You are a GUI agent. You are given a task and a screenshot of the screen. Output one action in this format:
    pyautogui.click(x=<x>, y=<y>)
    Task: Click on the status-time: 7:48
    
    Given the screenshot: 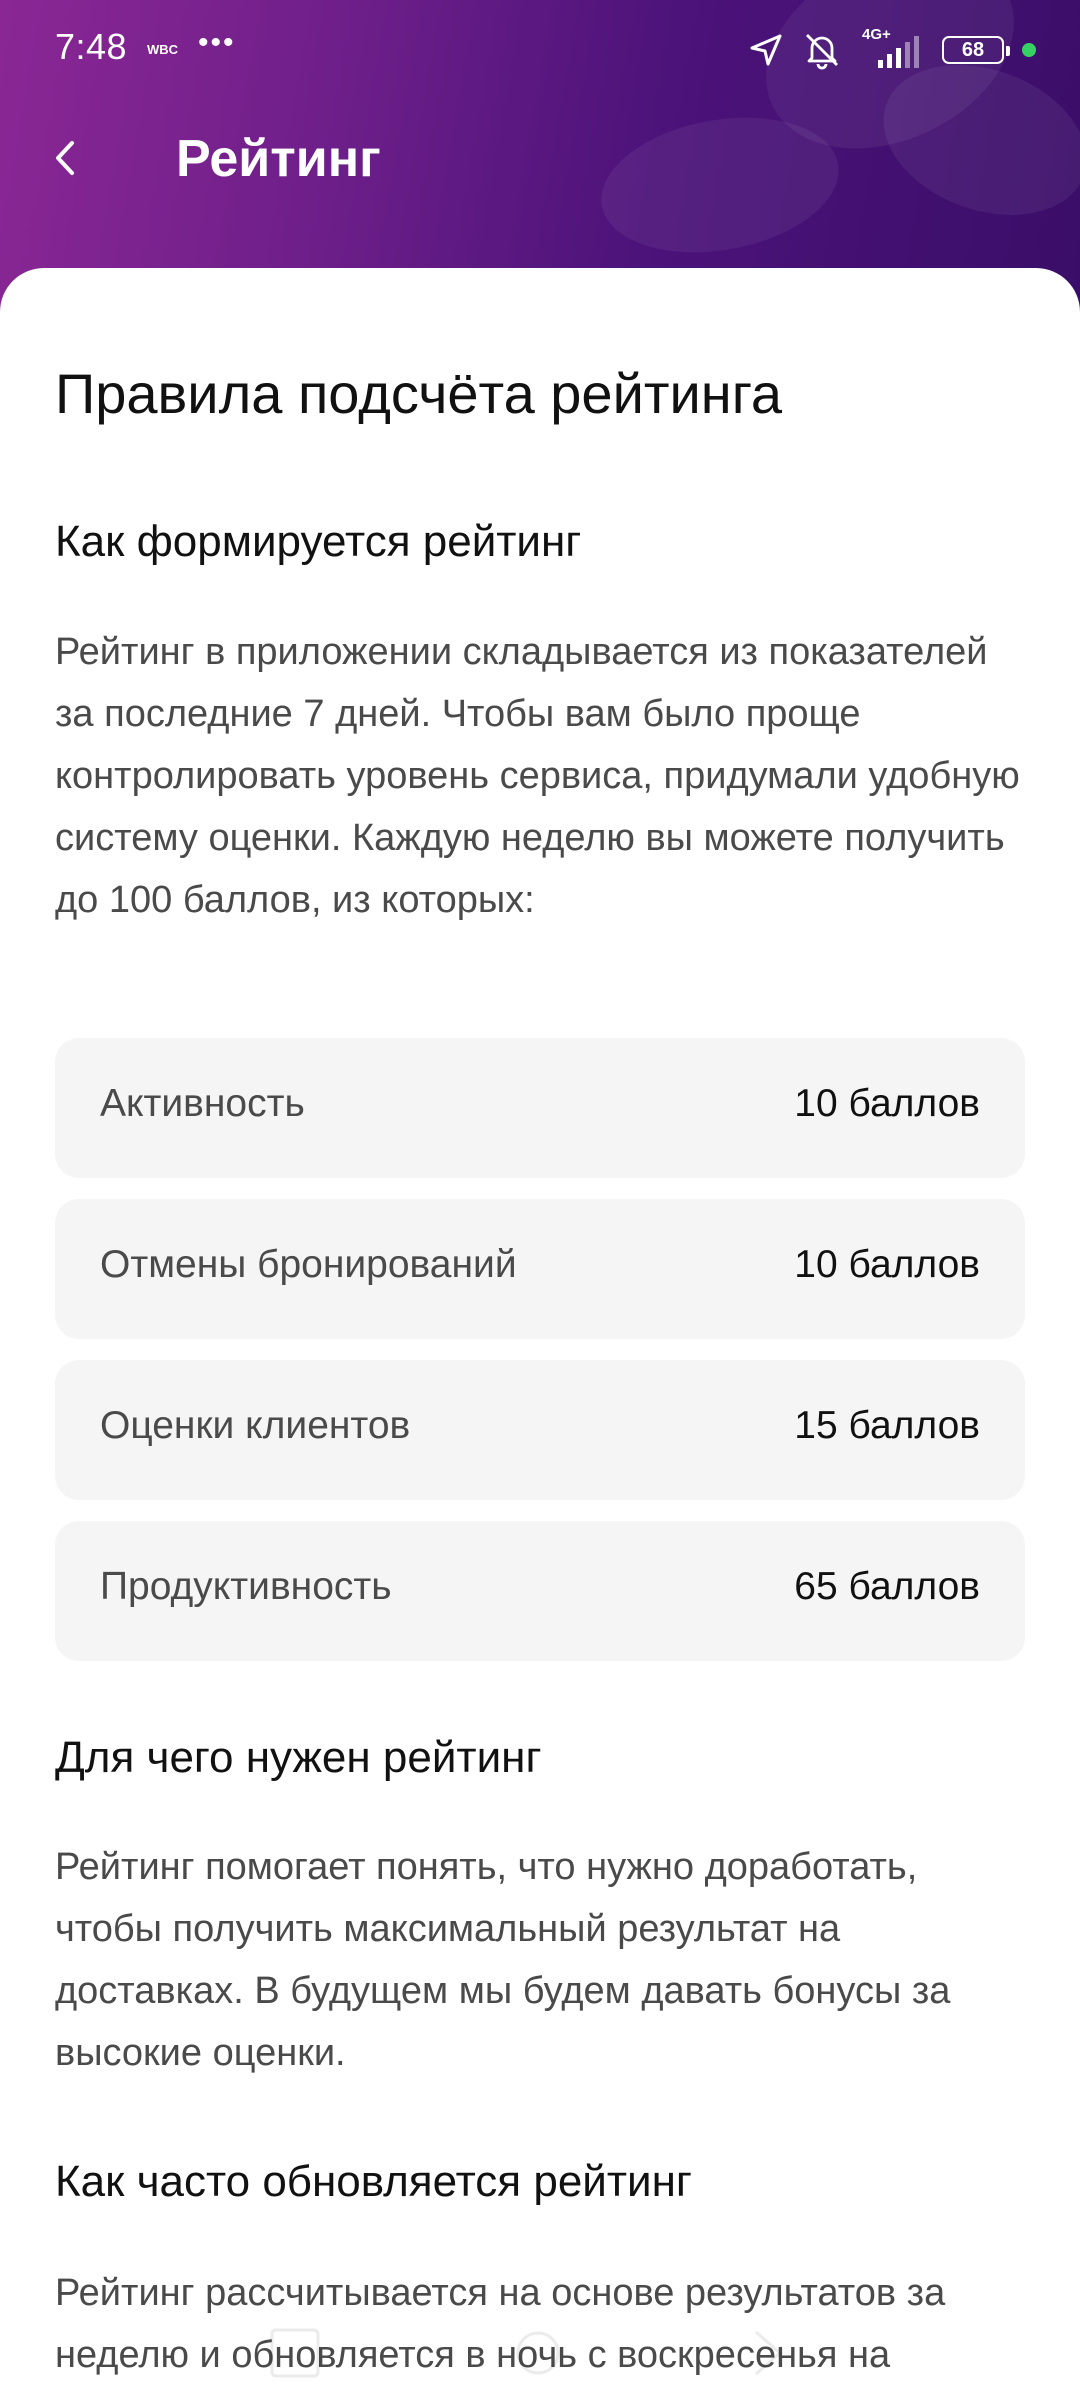 What is the action you would take?
    pyautogui.click(x=91, y=46)
    